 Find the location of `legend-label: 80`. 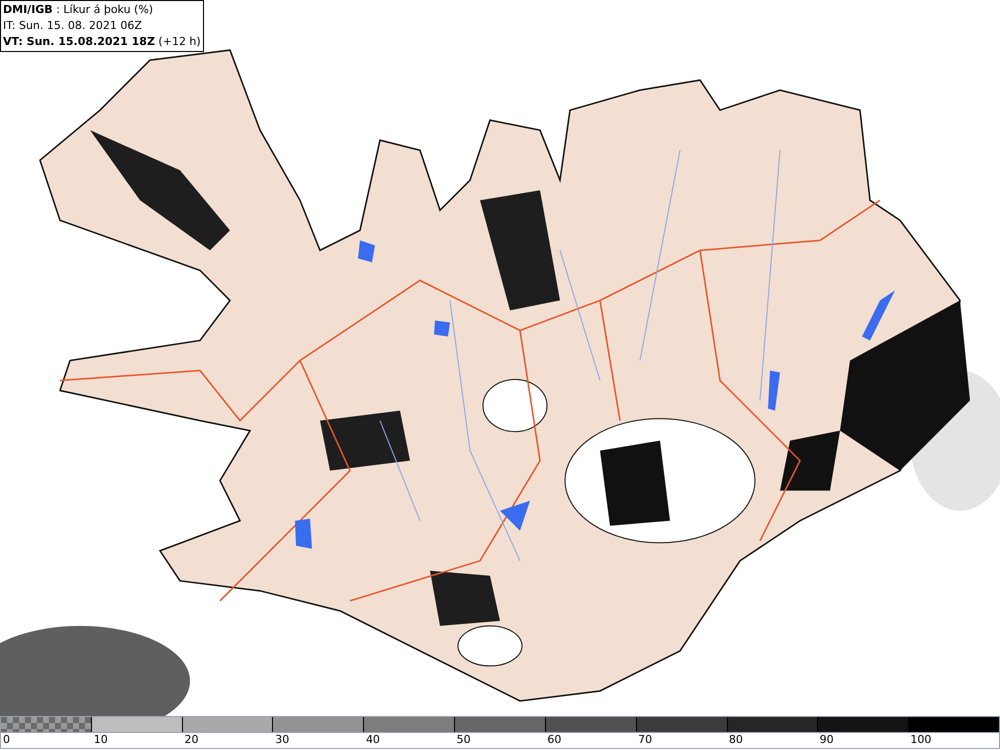

legend-label: 80 is located at coordinates (735, 740).